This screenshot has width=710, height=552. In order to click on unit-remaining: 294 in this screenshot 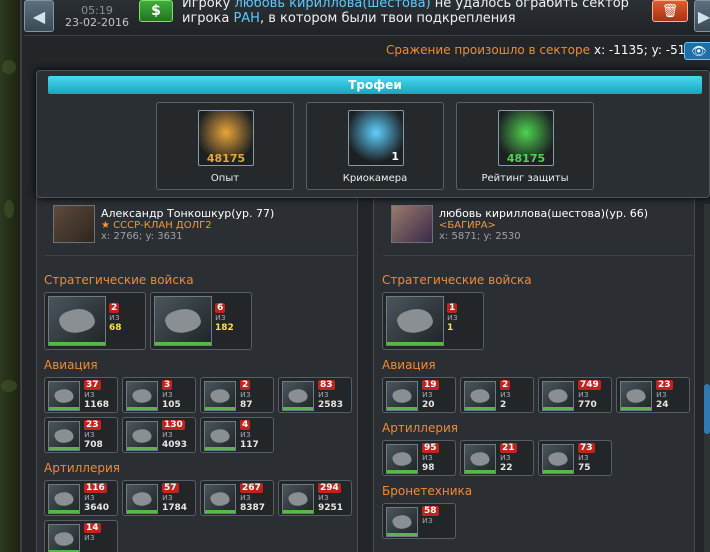, I will do `click(329, 488)`.